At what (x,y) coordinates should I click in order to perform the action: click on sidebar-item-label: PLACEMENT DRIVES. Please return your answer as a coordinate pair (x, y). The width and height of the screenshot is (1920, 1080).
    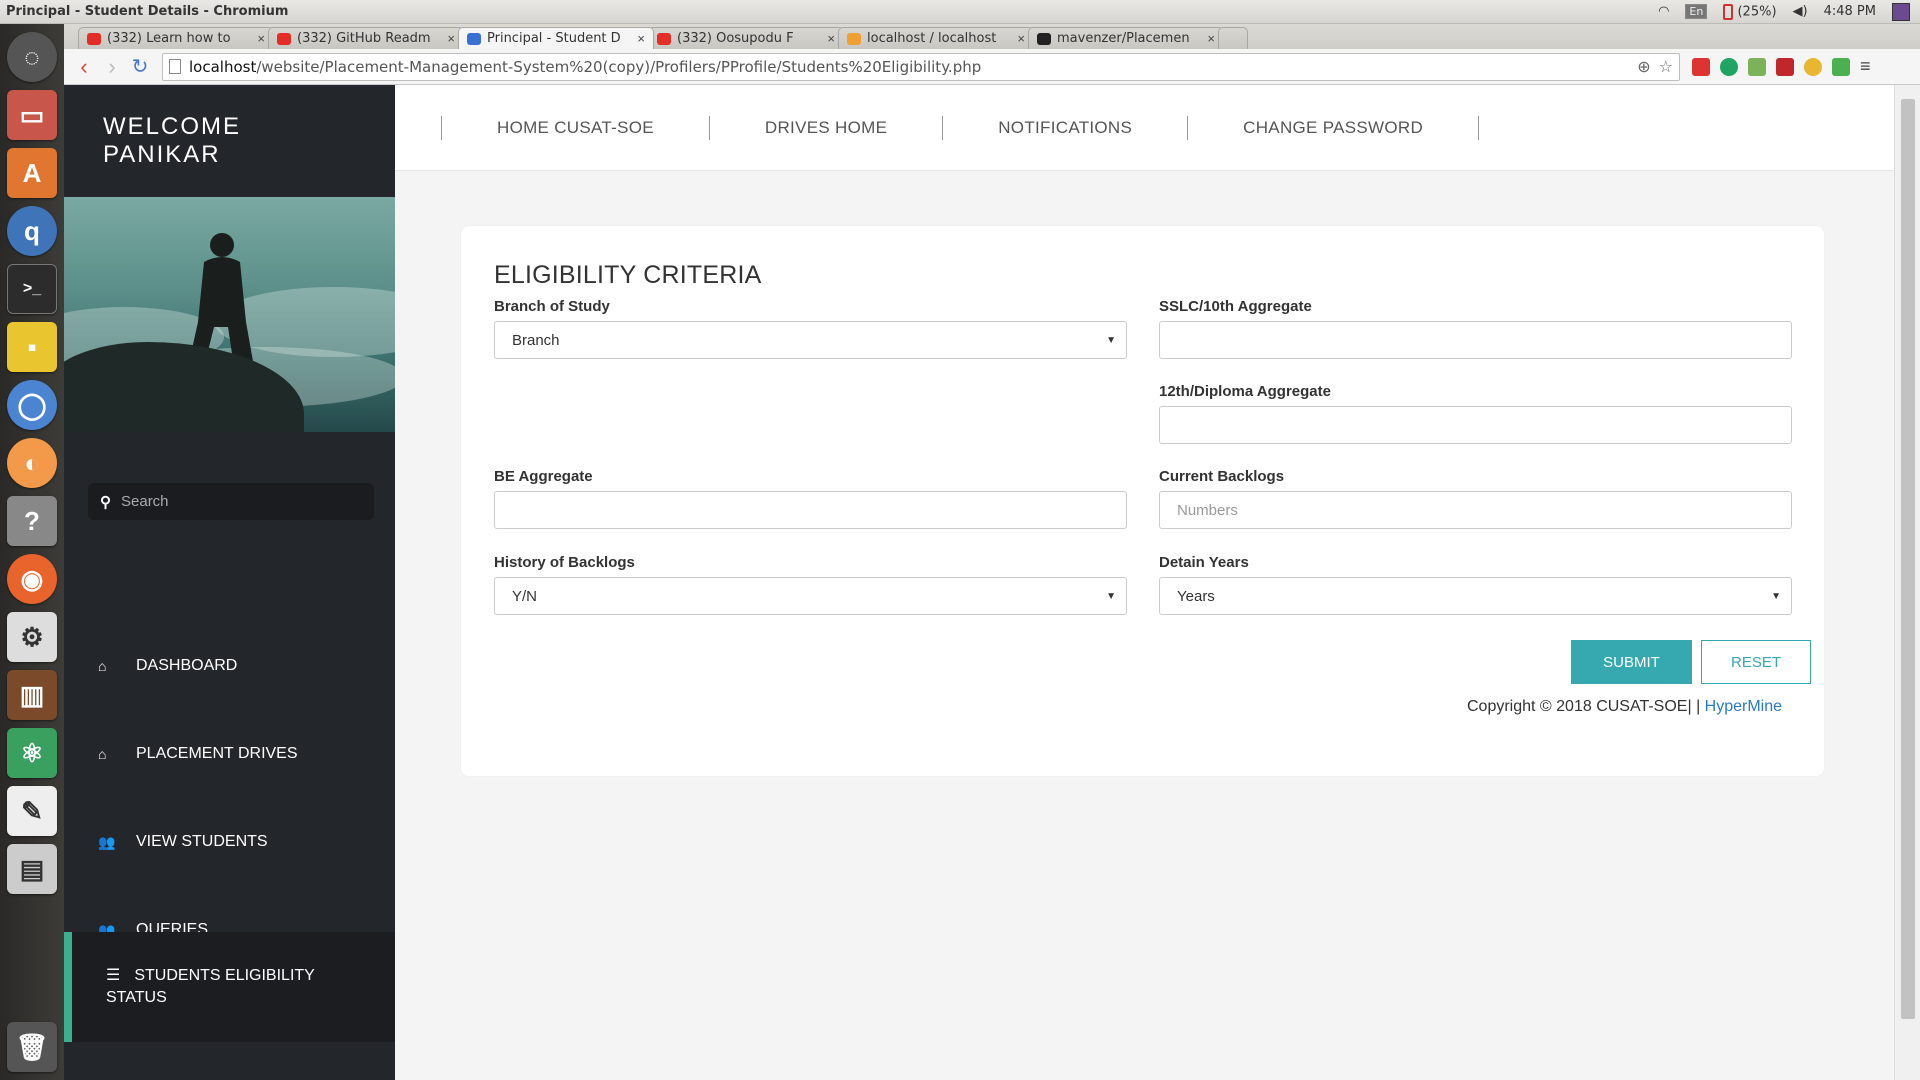
    Looking at the image, I should click on (217, 753).